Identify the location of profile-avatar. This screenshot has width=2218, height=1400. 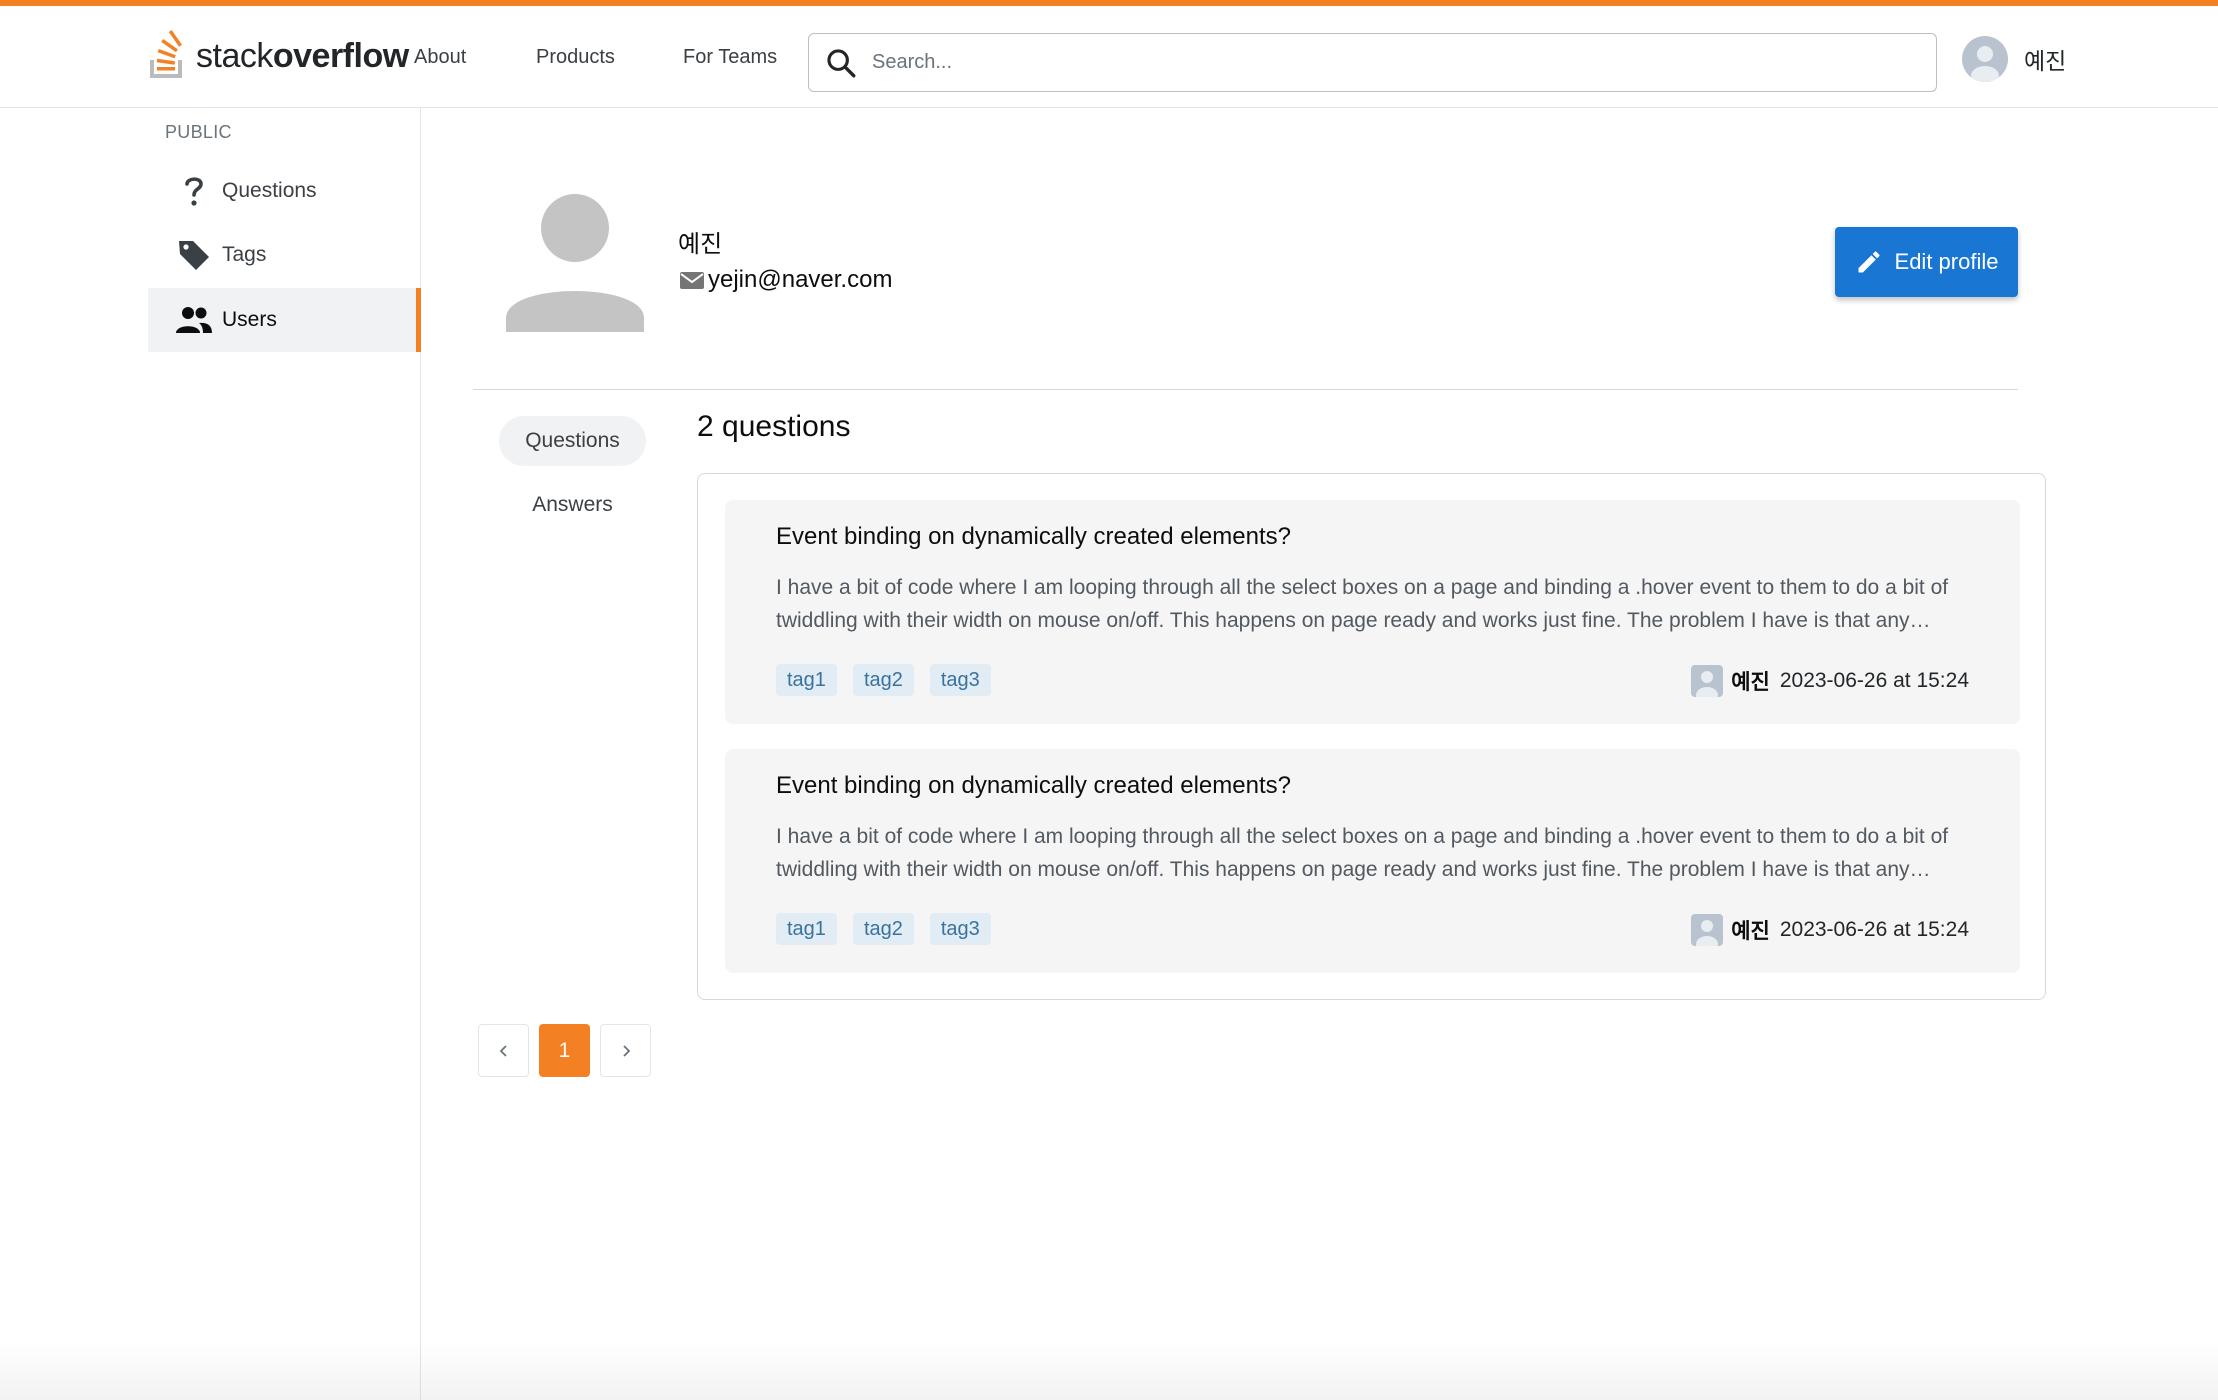
(575, 262).